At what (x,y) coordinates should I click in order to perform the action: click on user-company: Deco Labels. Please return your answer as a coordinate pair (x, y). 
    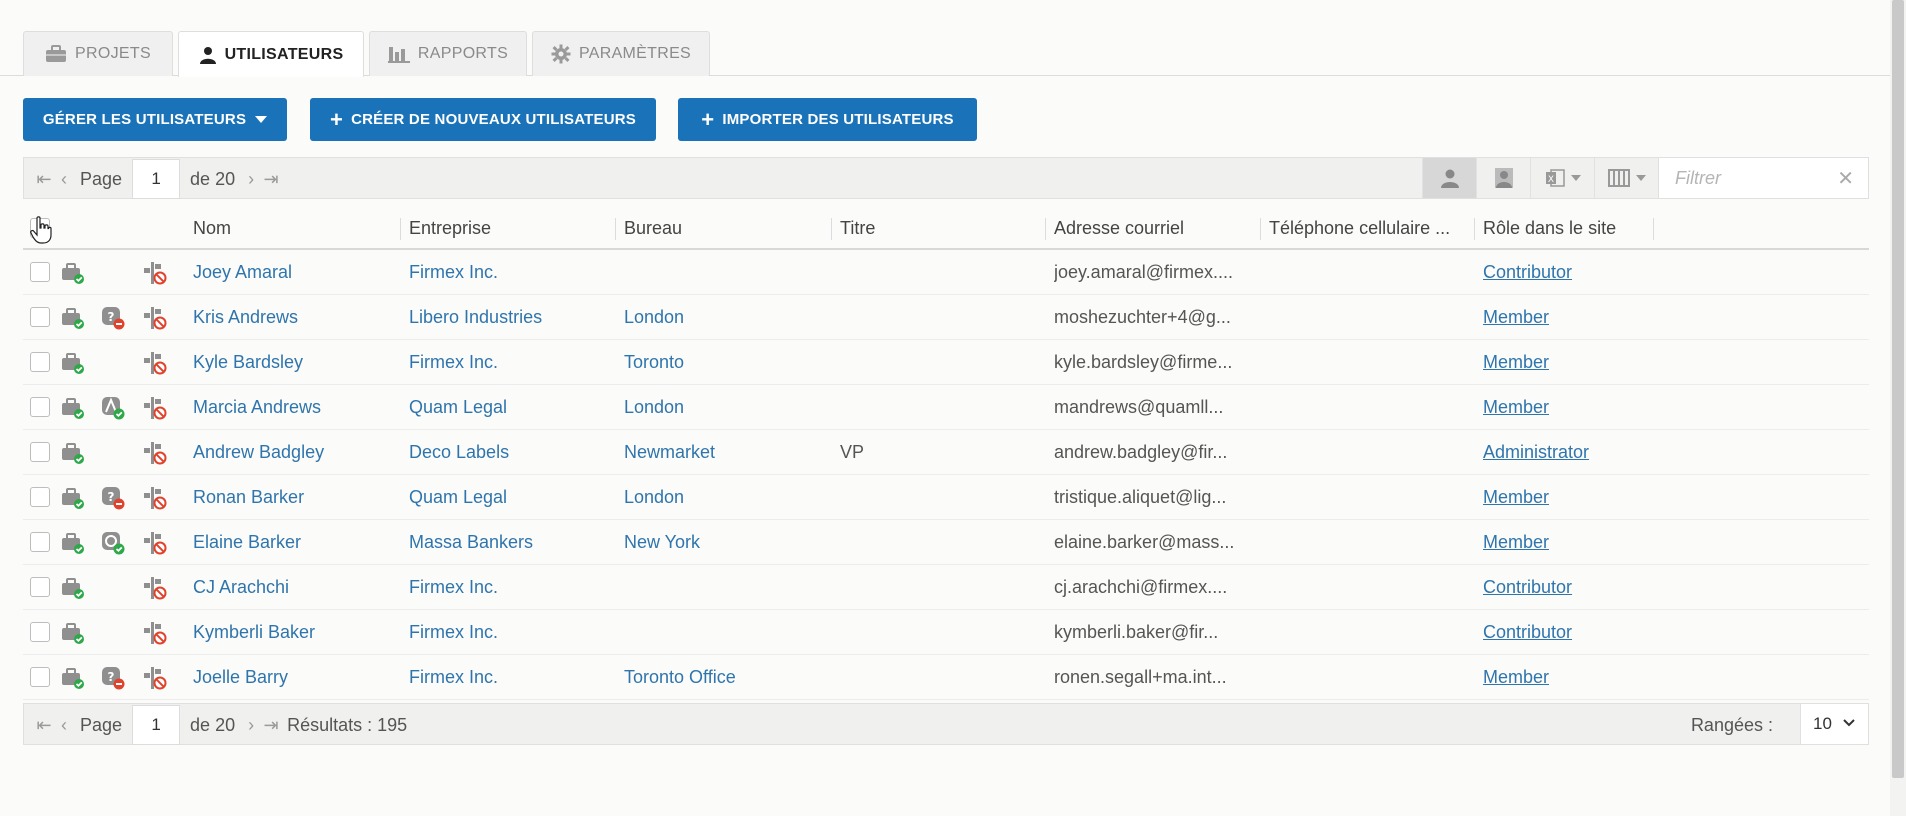
    Looking at the image, I should click on (511, 452).